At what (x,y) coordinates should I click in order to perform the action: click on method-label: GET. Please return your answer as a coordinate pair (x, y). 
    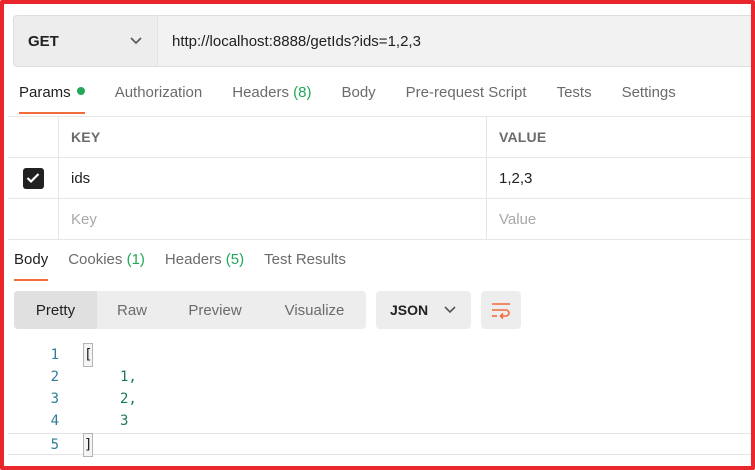
    Looking at the image, I should click on (43, 41).